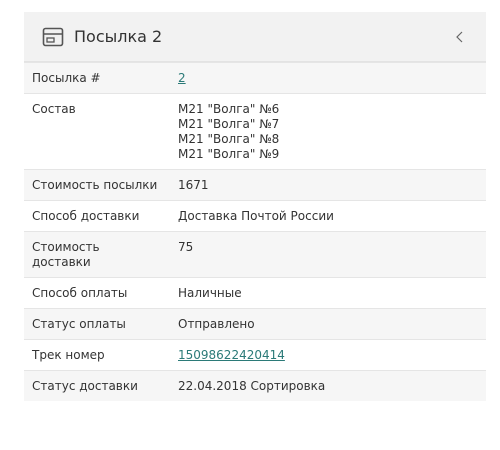  What do you see at coordinates (97, 385) in the screenshot?
I see `row-label: Статус доставки` at bounding box center [97, 385].